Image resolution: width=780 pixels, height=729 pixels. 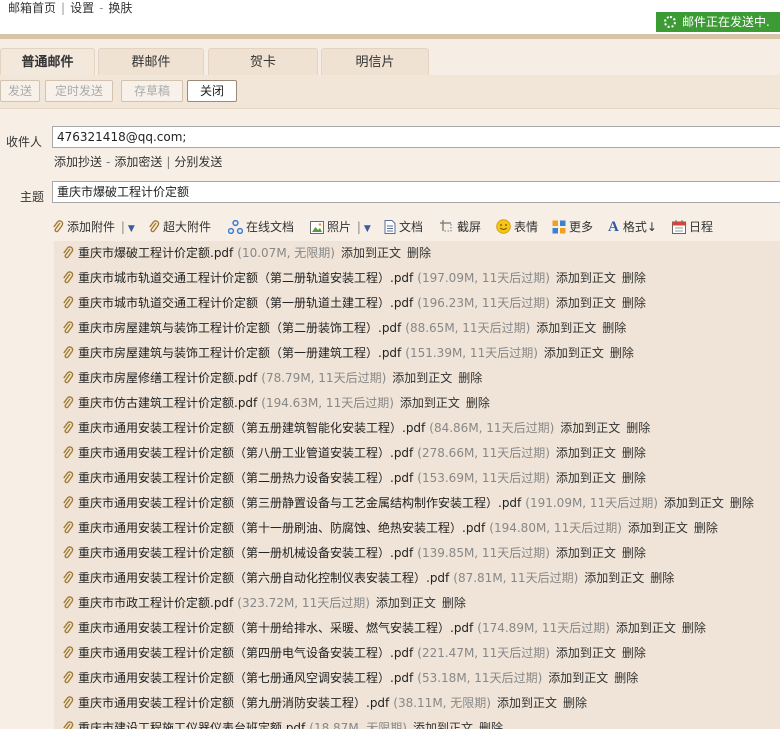 I want to click on screenshot-button: 截屏, so click(x=460, y=227).